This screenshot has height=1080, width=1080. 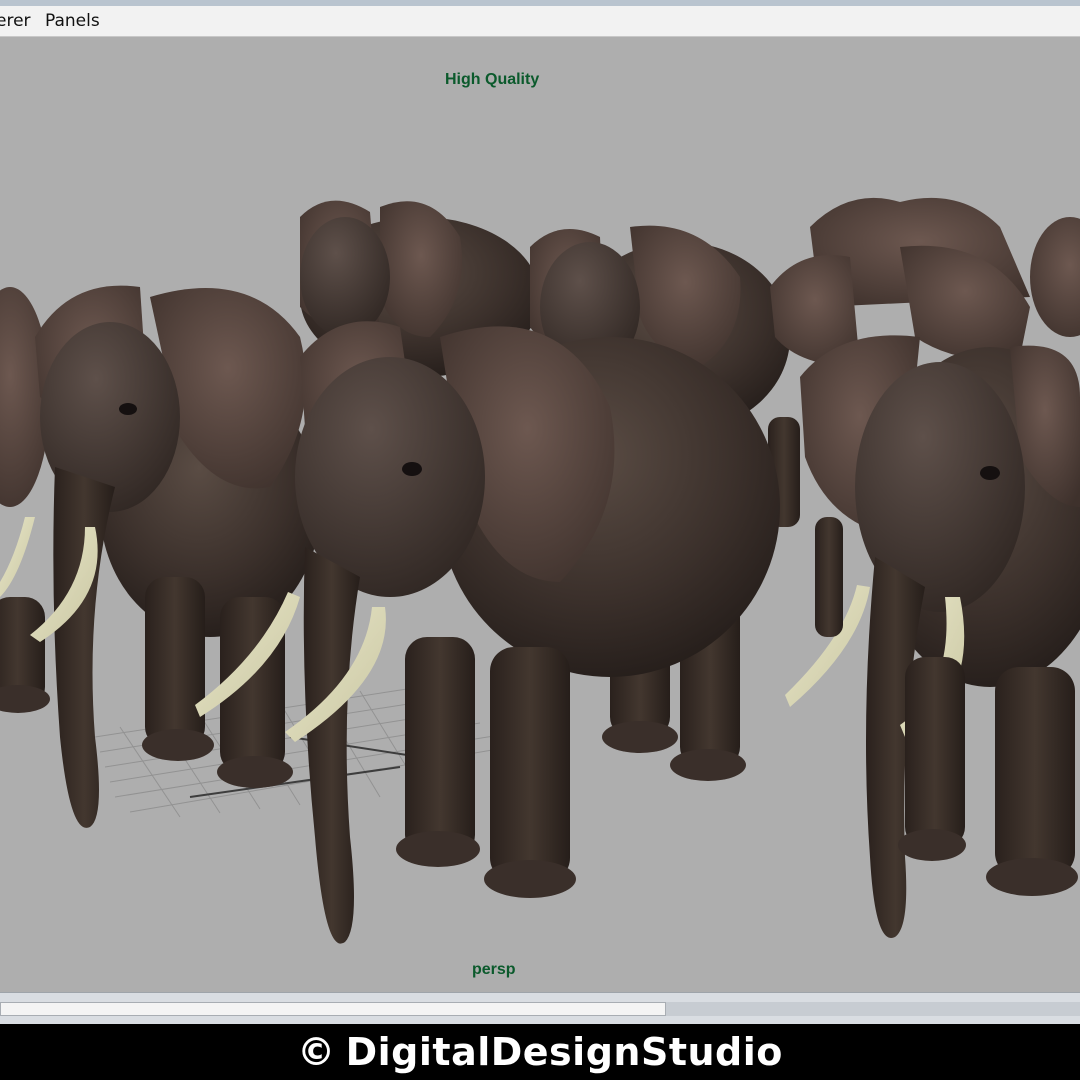 What do you see at coordinates (15, 21) in the screenshot?
I see `menu-renderer: erer` at bounding box center [15, 21].